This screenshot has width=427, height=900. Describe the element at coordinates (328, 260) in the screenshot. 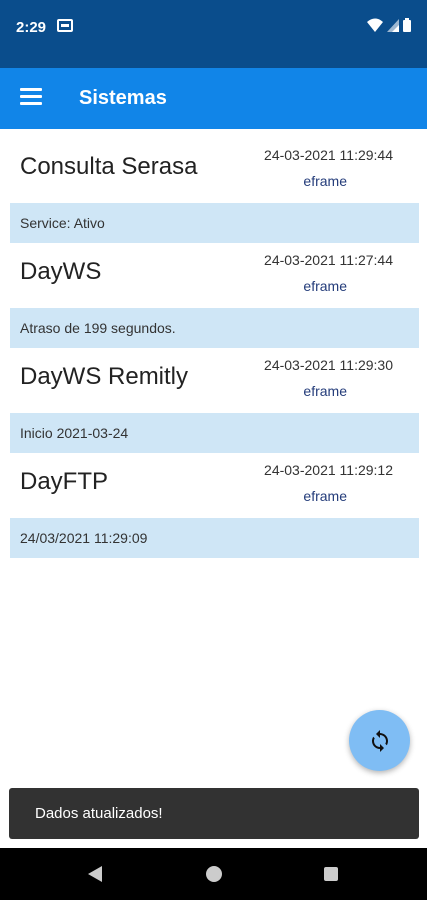

I see `system-datetime: 24-03-2021 11:27:44` at that location.